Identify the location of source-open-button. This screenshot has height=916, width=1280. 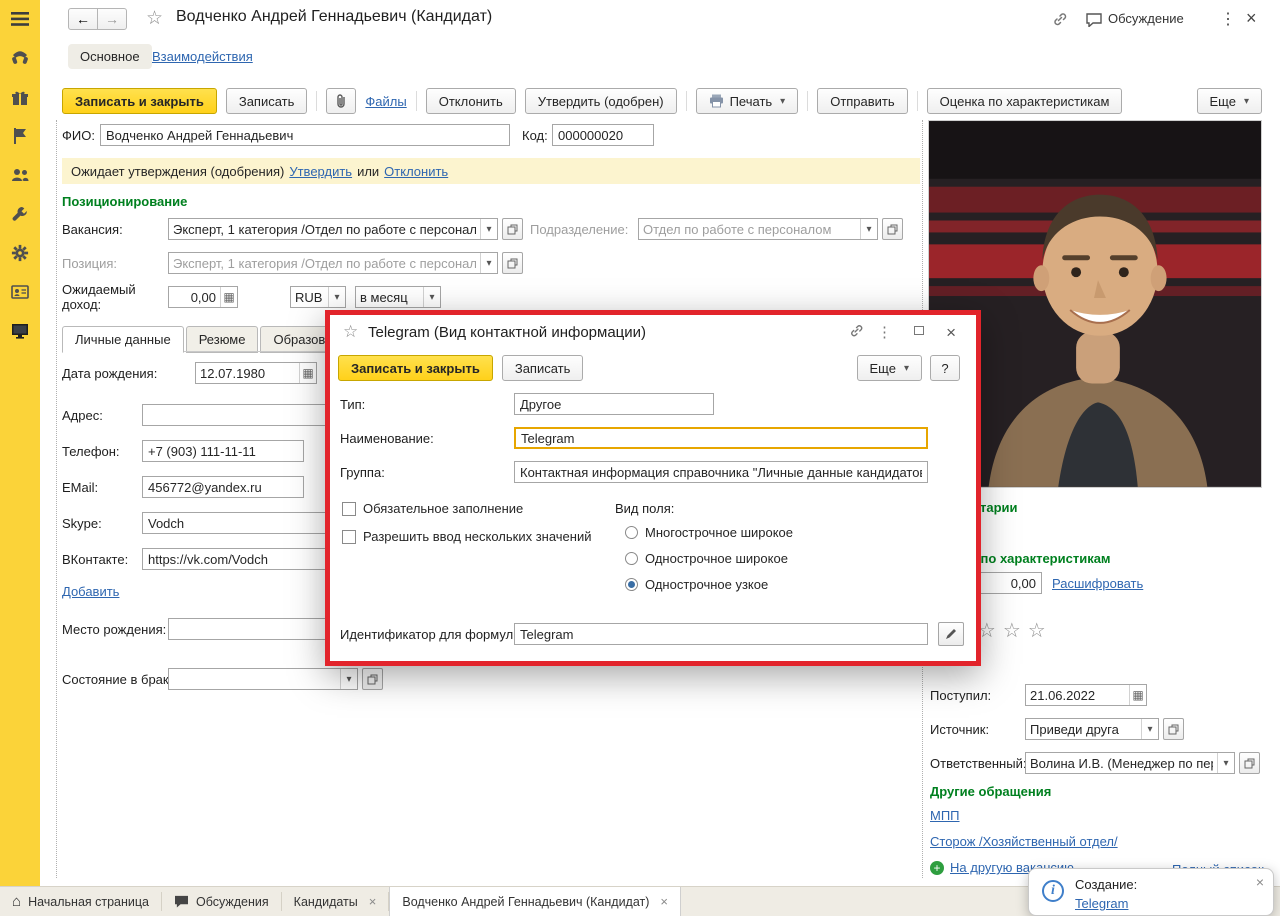
(1173, 729).